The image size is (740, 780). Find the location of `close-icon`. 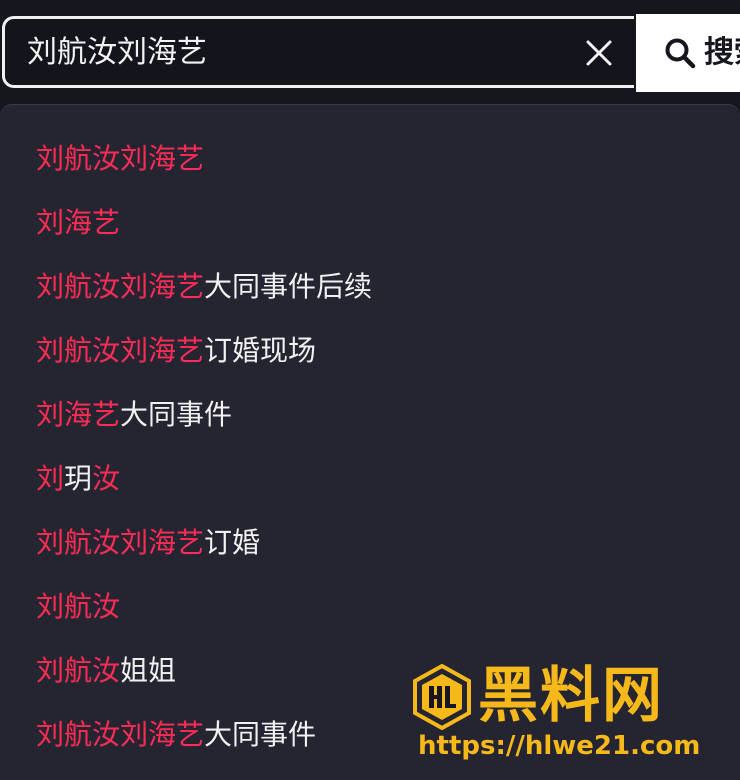

close-icon is located at coordinates (599, 53).